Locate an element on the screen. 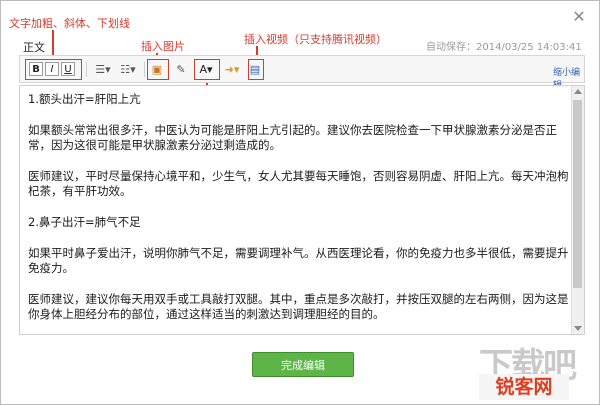  editor-toolbar: B I U ☰▾ ☷▾ ▣ ✎ A▾ ➜▾ ▤ 缩小编辑 is located at coordinates (302, 73).